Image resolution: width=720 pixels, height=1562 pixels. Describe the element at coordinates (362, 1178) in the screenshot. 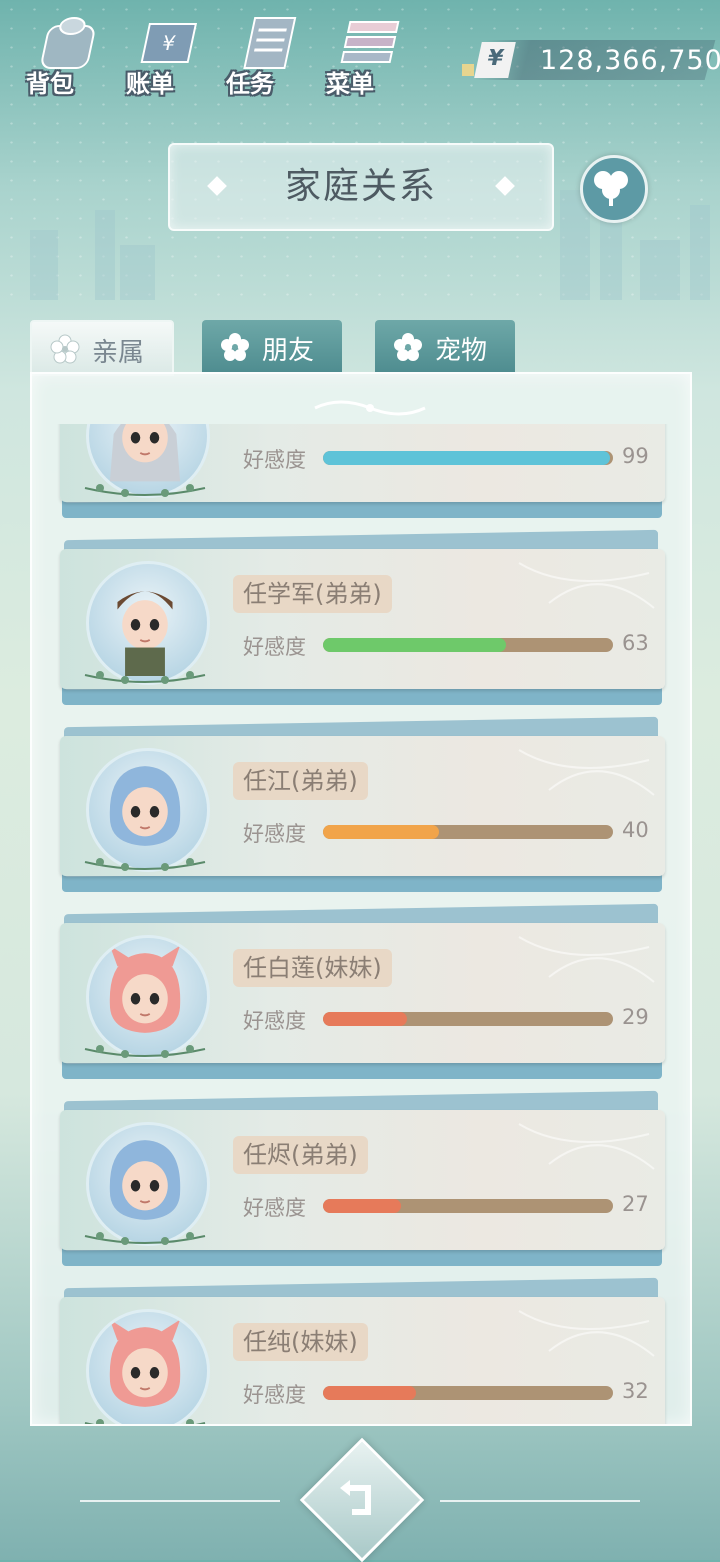

I see `relation-card: 任烬(弟弟) 好感度 27` at that location.